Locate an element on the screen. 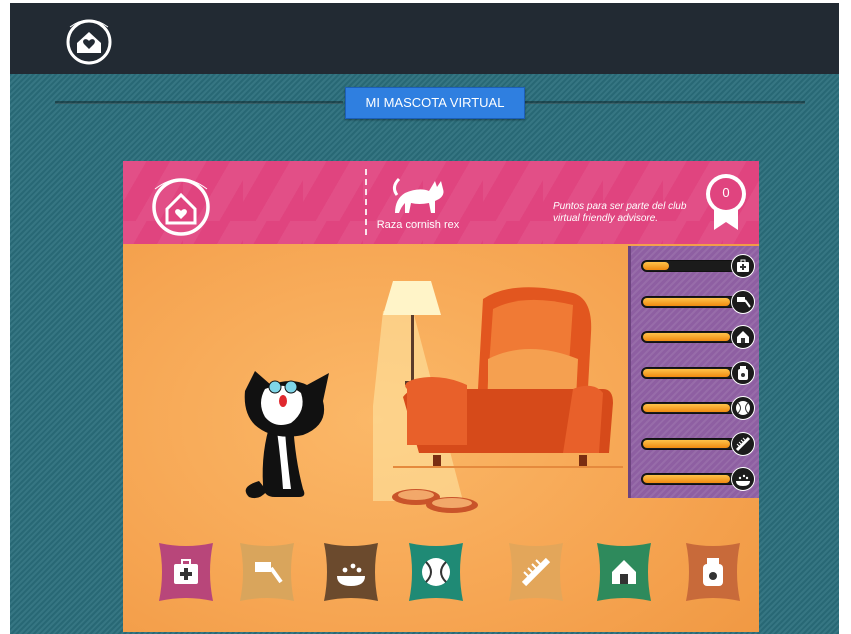 Image resolution: width=851 pixels, height=634 pixels. title-divider-left is located at coordinates (199, 102).